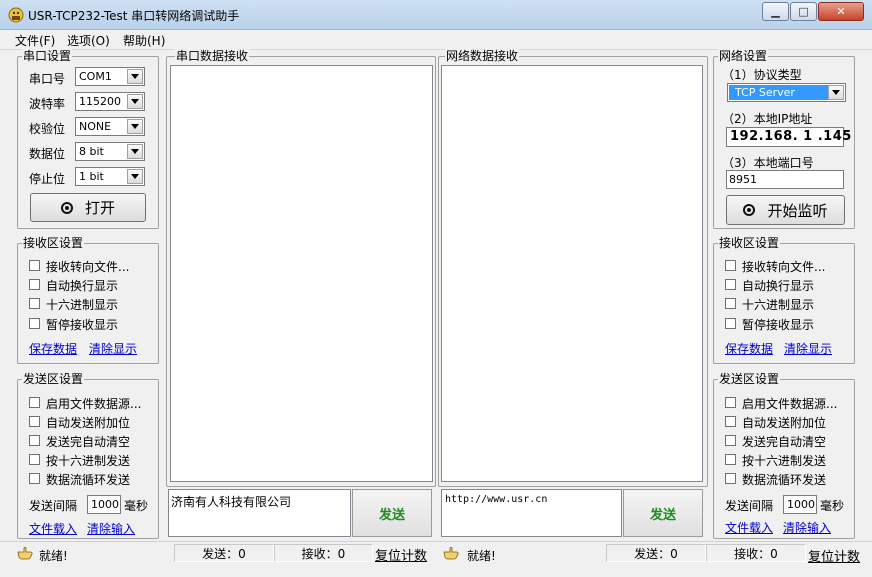  I want to click on open-port-button: 打开, so click(88, 207).